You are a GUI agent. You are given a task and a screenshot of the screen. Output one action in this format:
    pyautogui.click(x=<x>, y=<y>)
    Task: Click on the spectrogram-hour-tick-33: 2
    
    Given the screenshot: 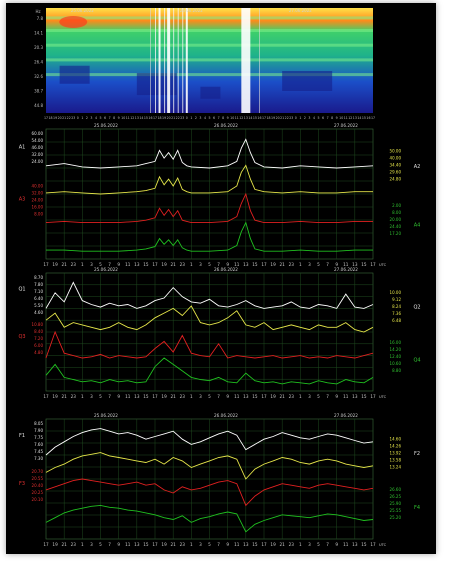 What is the action you would take?
    pyautogui.click(x=196, y=118)
    